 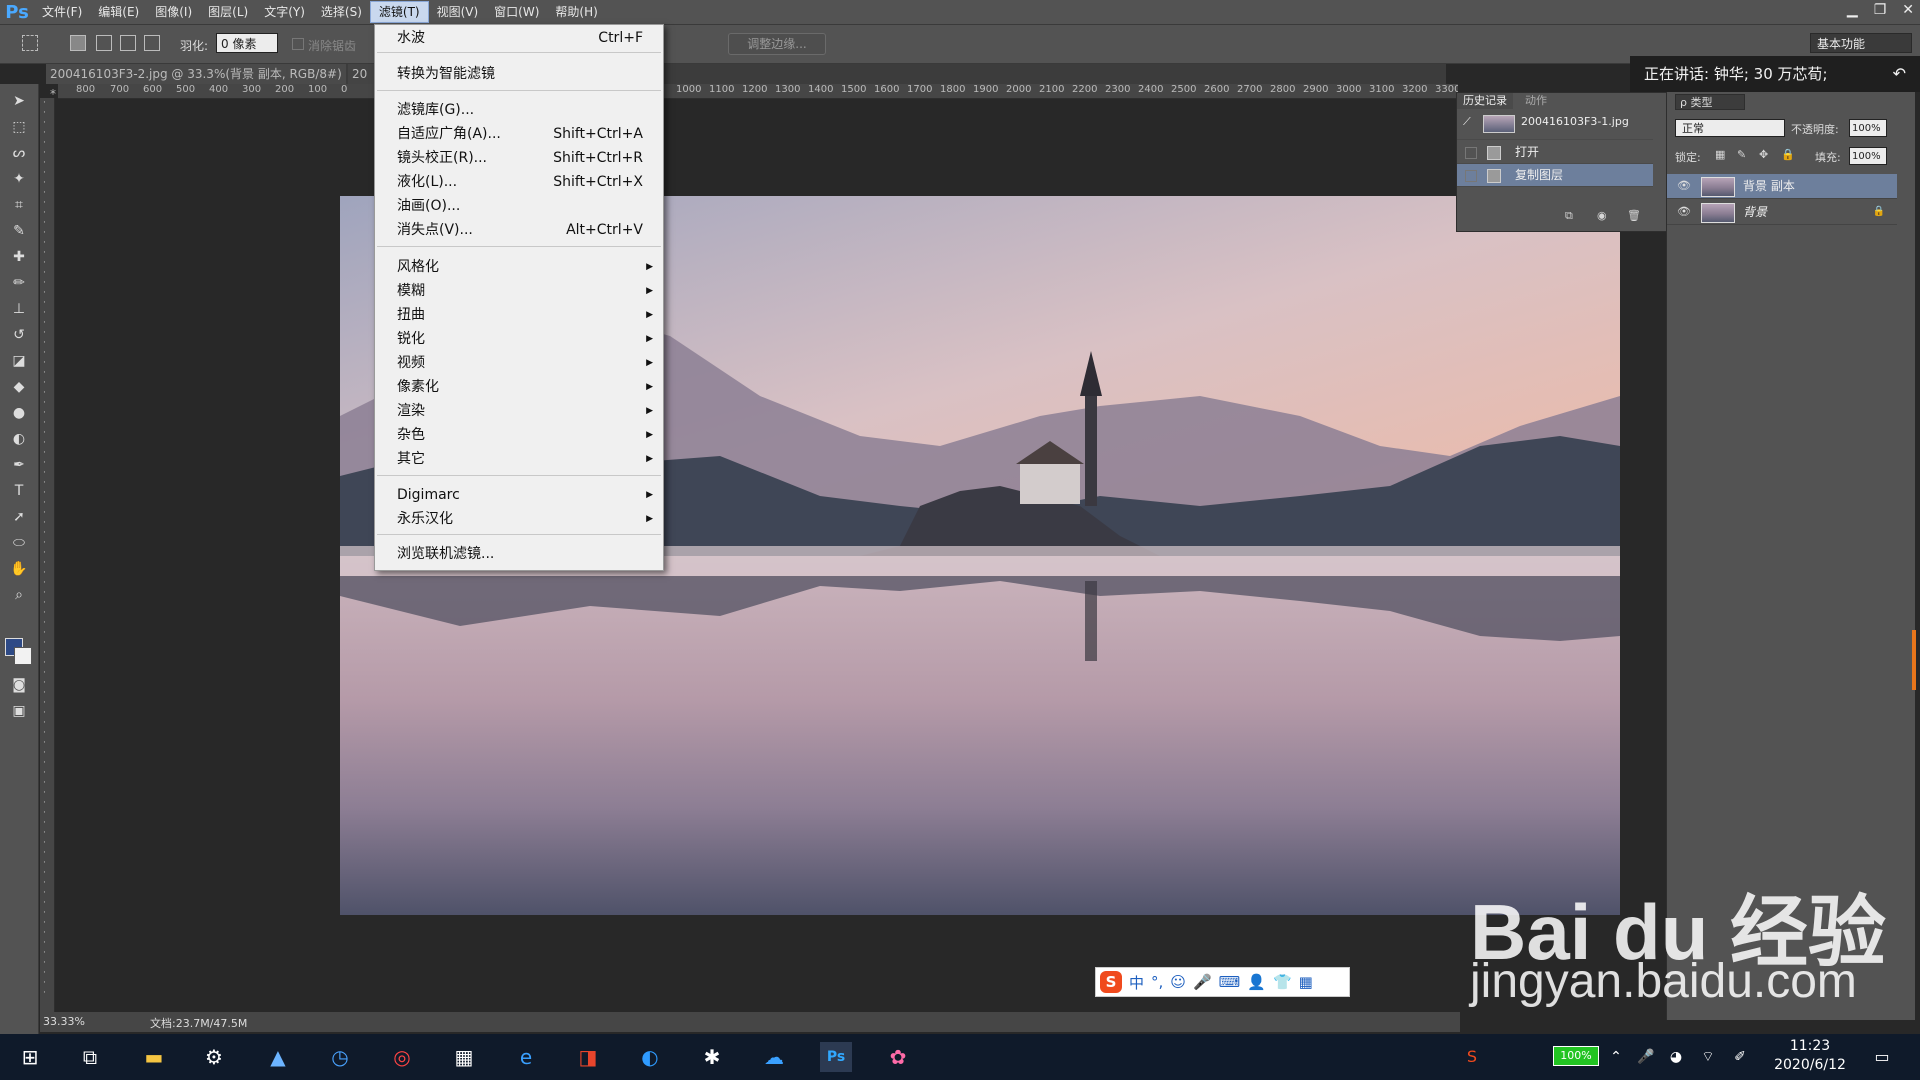 What do you see at coordinates (519, 519) in the screenshot?
I see `filter-menu-item-yongle: 永乐汉化 ▶` at bounding box center [519, 519].